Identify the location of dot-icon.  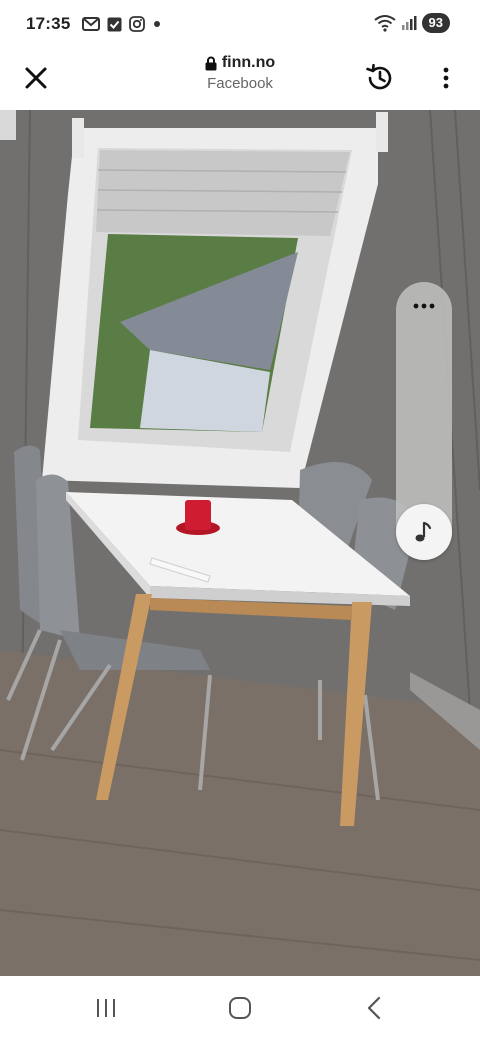
(157, 24).